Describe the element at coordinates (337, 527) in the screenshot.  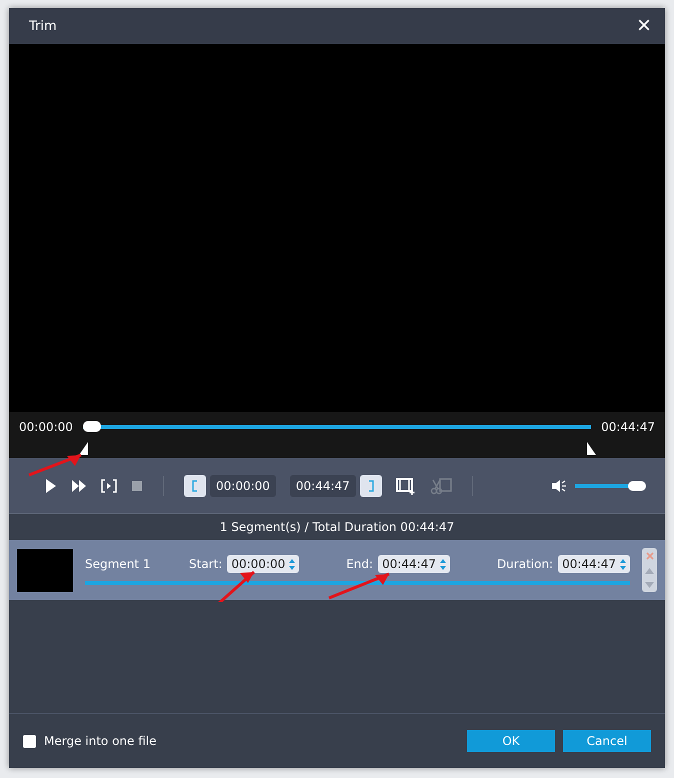
I see `segment-summary: 1 Segment(s) / Total Duration 00:44:47` at that location.